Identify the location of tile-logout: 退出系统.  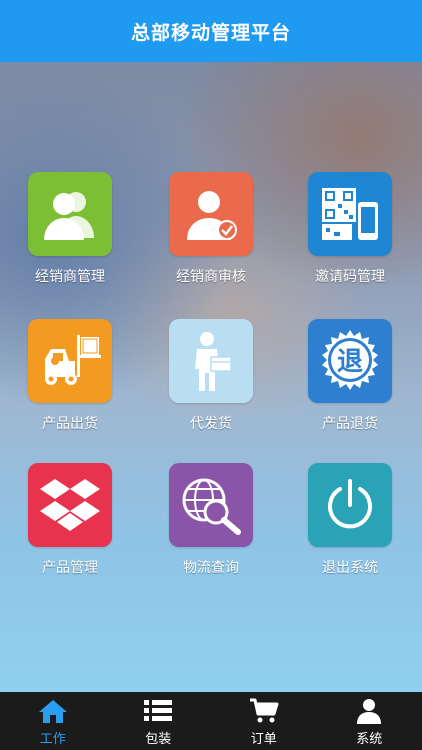
(350, 520).